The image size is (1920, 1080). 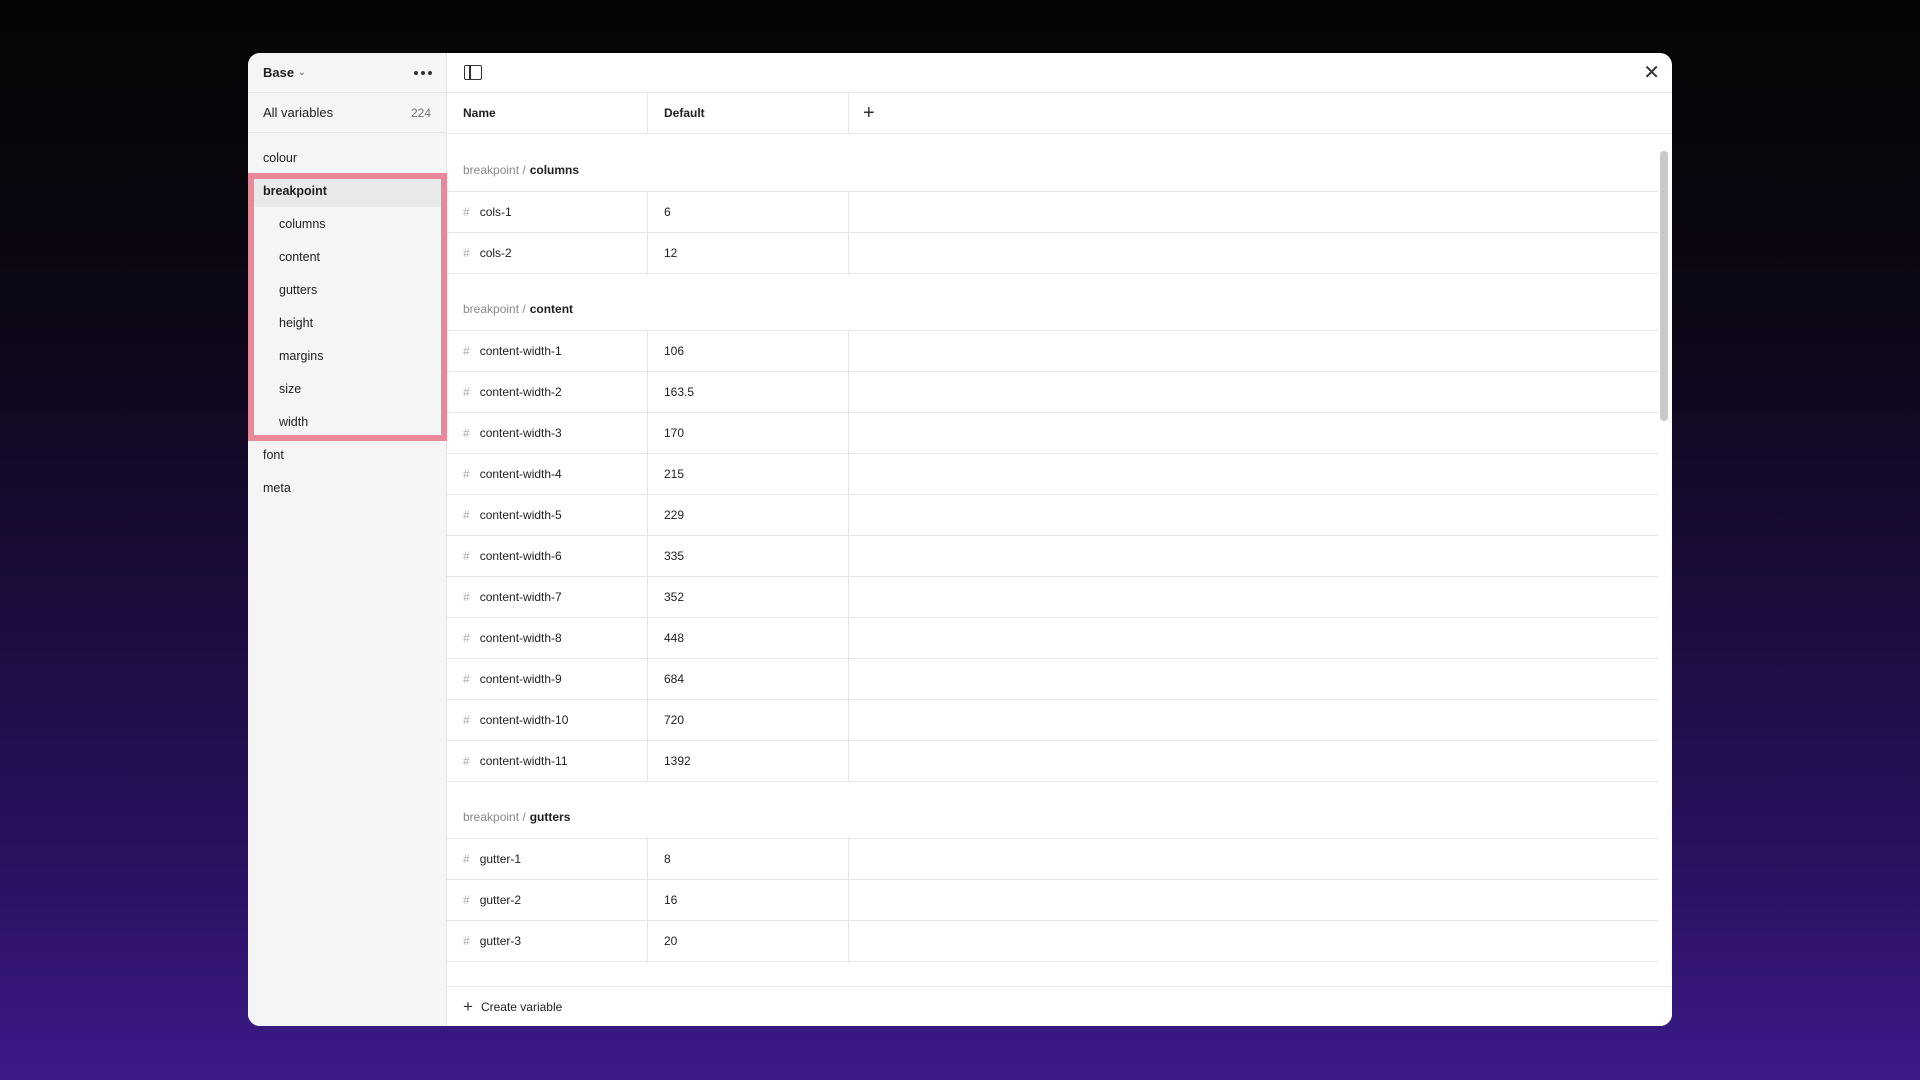 What do you see at coordinates (748, 679) in the screenshot?
I see `variable-value-cell: 684` at bounding box center [748, 679].